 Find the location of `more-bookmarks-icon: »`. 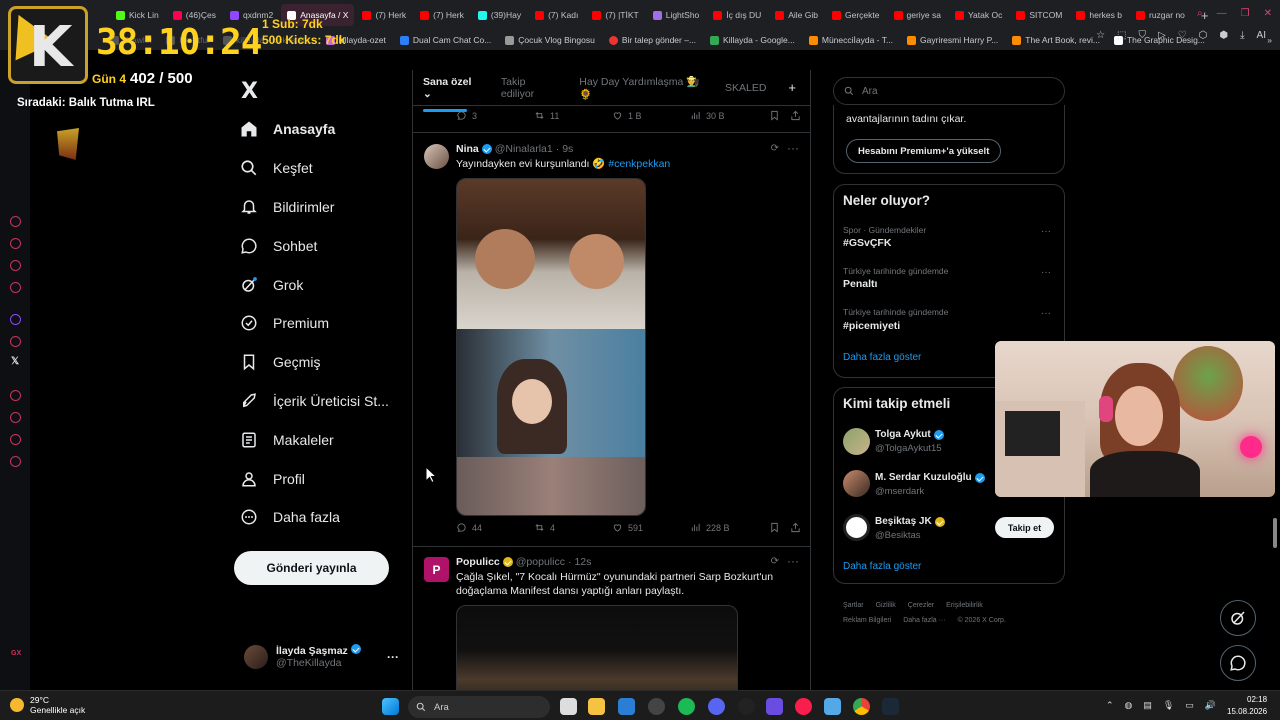

more-bookmarks-icon: » is located at coordinates (1269, 40).